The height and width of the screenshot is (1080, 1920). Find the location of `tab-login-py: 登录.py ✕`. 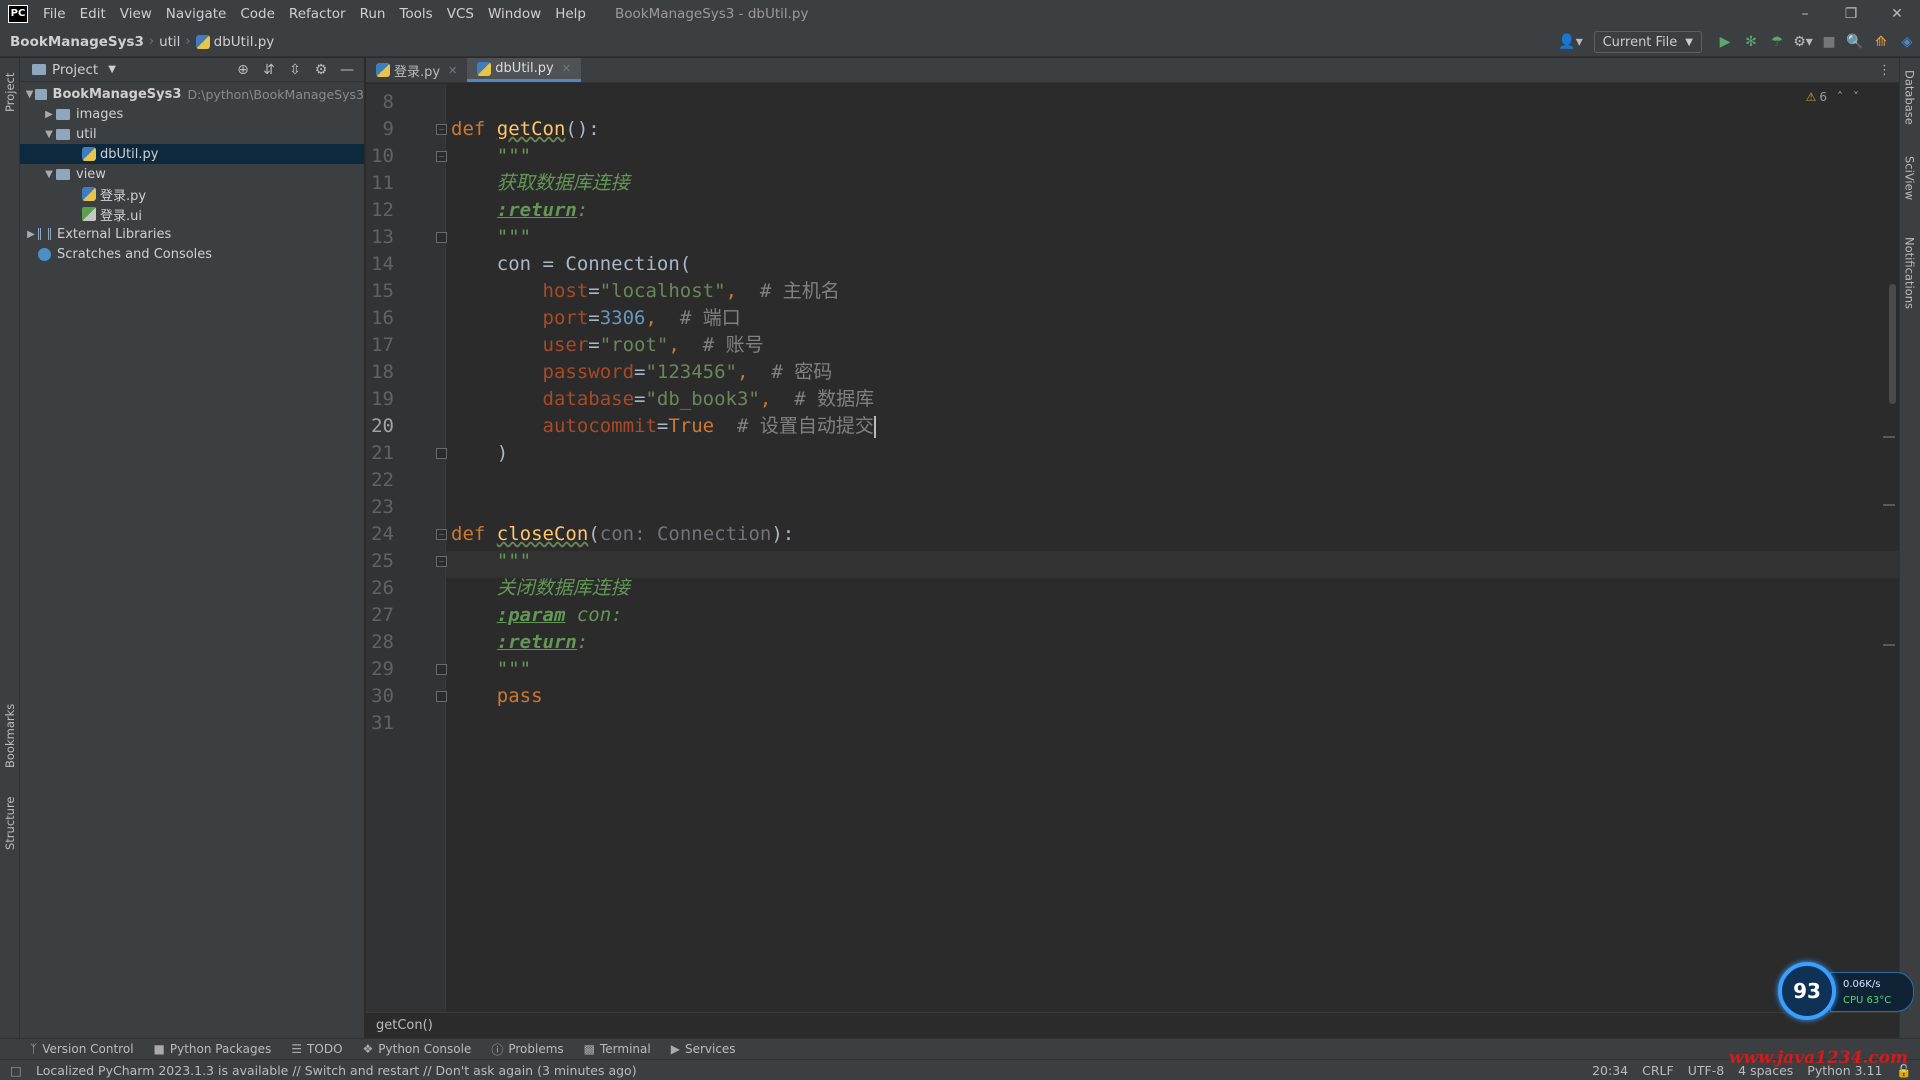

tab-login-py: 登录.py ✕ is located at coordinates (416, 70).